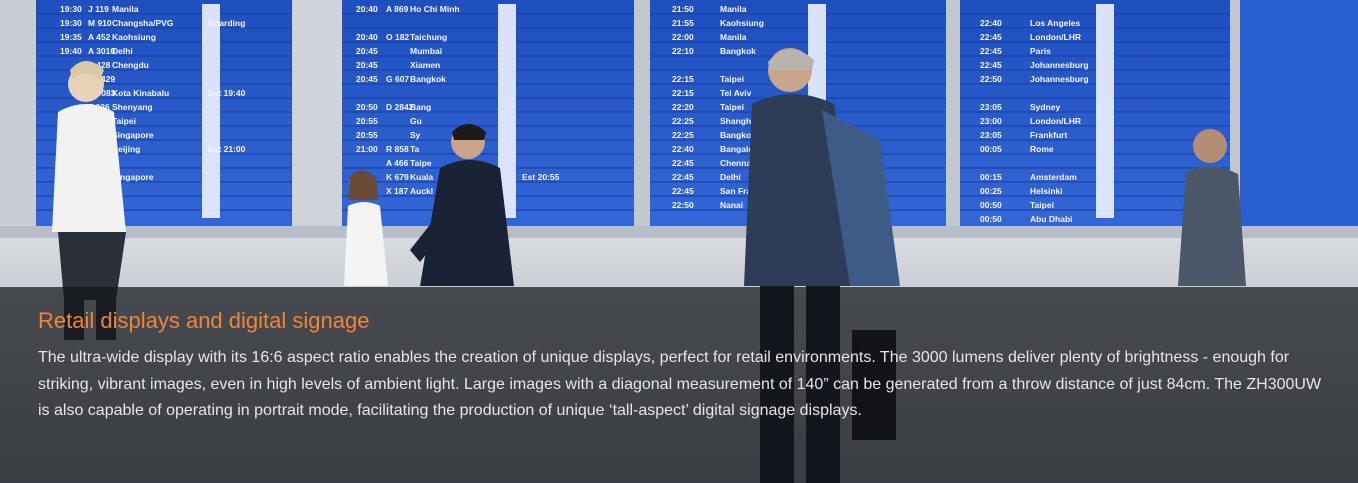 The width and height of the screenshot is (1358, 483). What do you see at coordinates (683, 149) in the screenshot?
I see `board-3-row-time: 22:40` at bounding box center [683, 149].